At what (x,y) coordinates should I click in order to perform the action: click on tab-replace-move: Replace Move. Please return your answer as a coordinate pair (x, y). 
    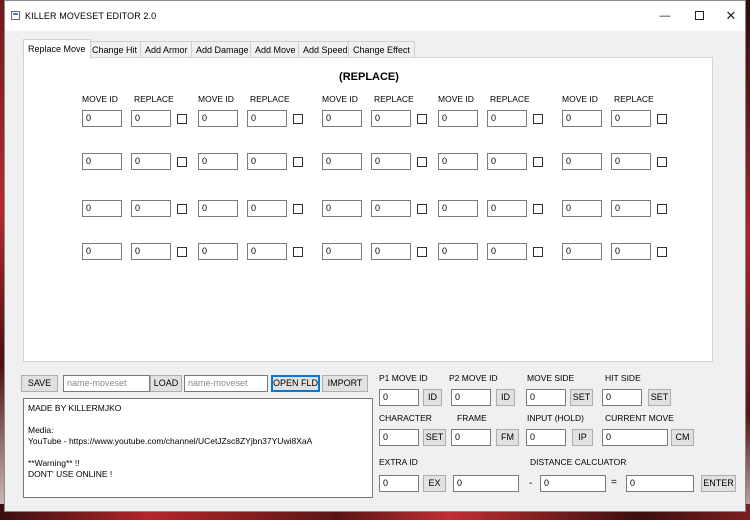
    Looking at the image, I should click on (57, 49).